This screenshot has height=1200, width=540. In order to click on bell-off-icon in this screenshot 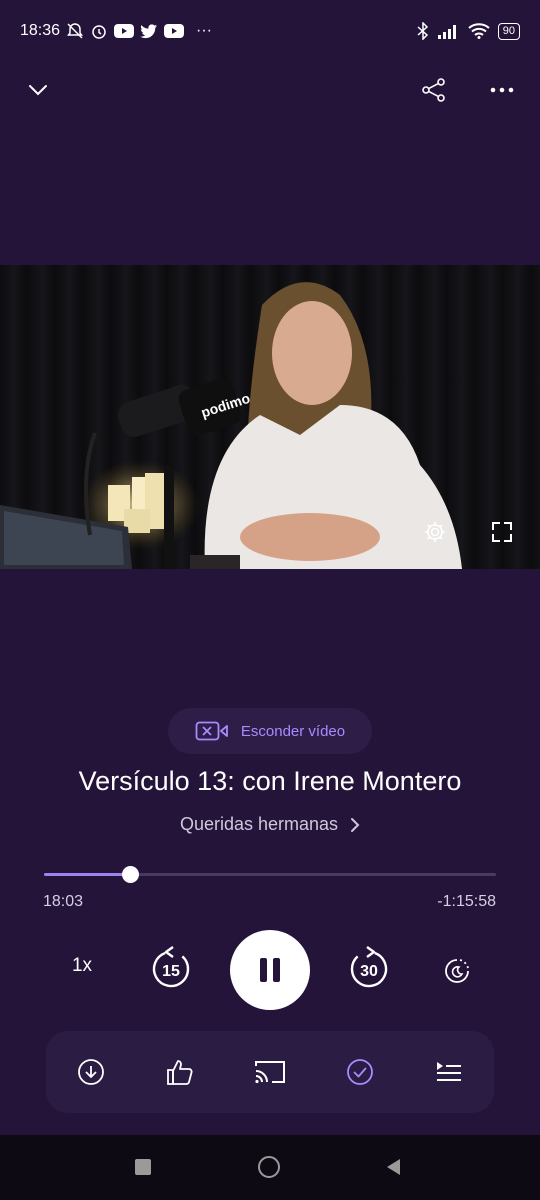, I will do `click(75, 31)`.